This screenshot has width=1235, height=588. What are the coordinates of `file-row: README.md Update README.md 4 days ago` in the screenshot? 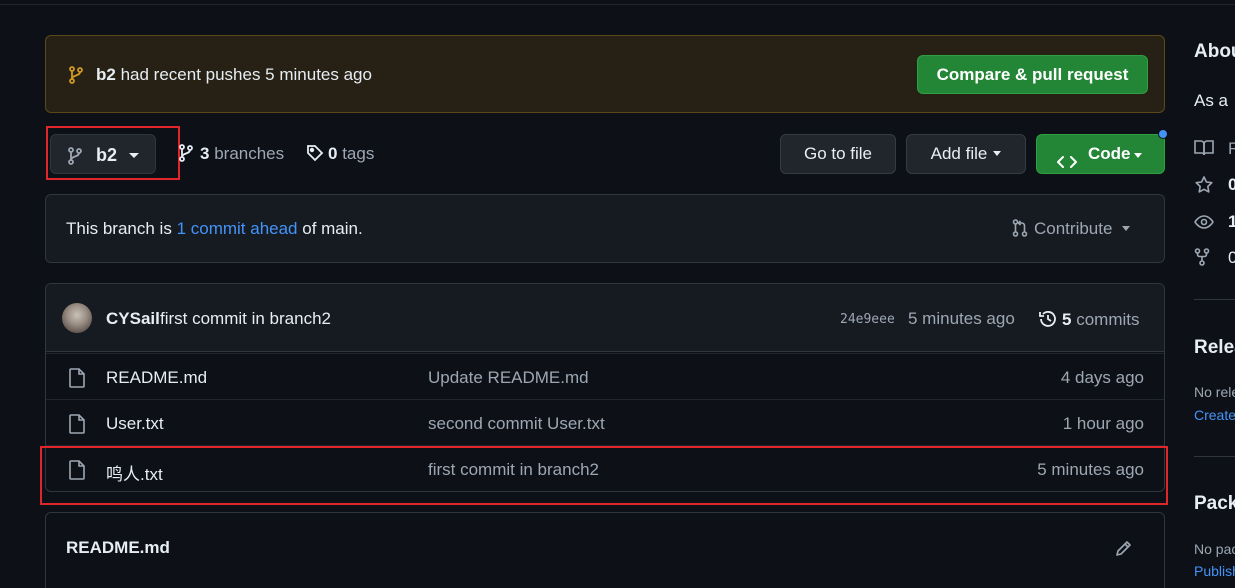 It's located at (605, 376).